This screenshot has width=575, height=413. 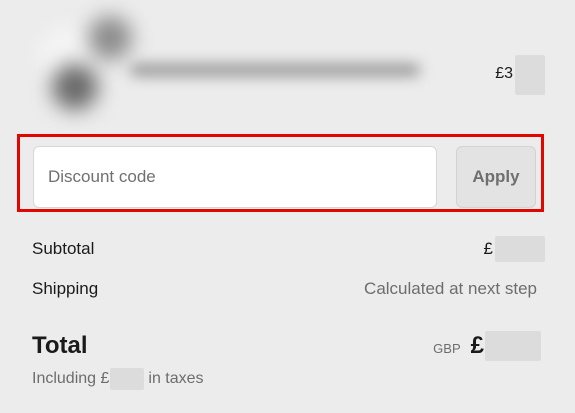 I want to click on taxes-amount-redacted, so click(x=127, y=379).